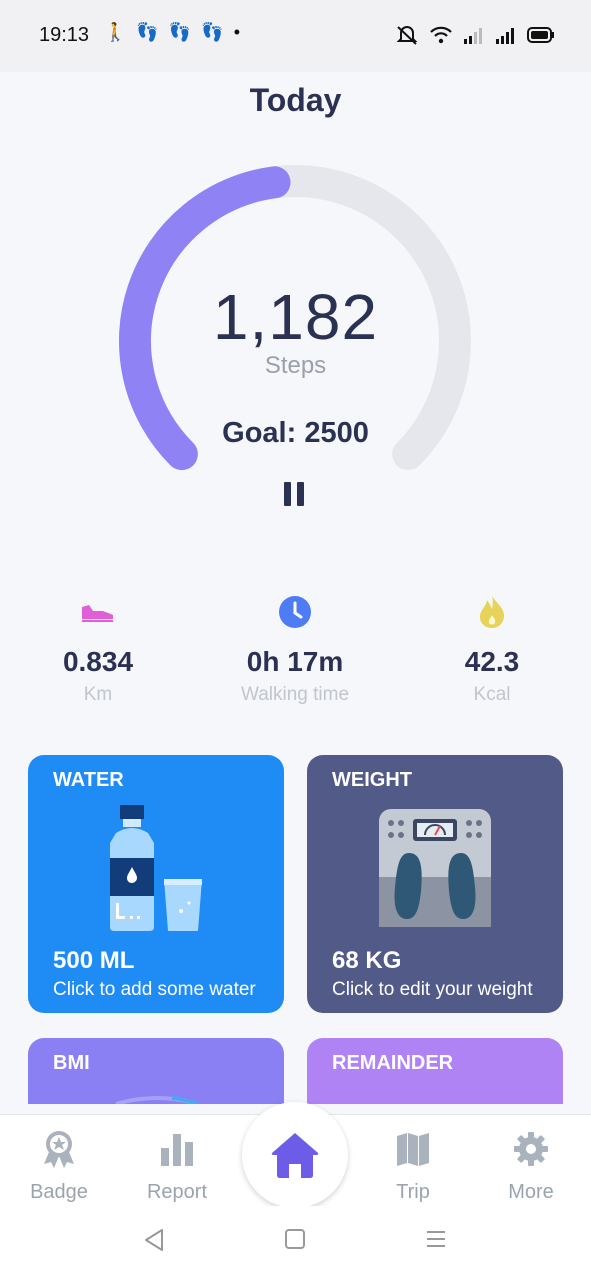  Describe the element at coordinates (177, 1192) in the screenshot. I see `tab-report-label: Report` at that location.